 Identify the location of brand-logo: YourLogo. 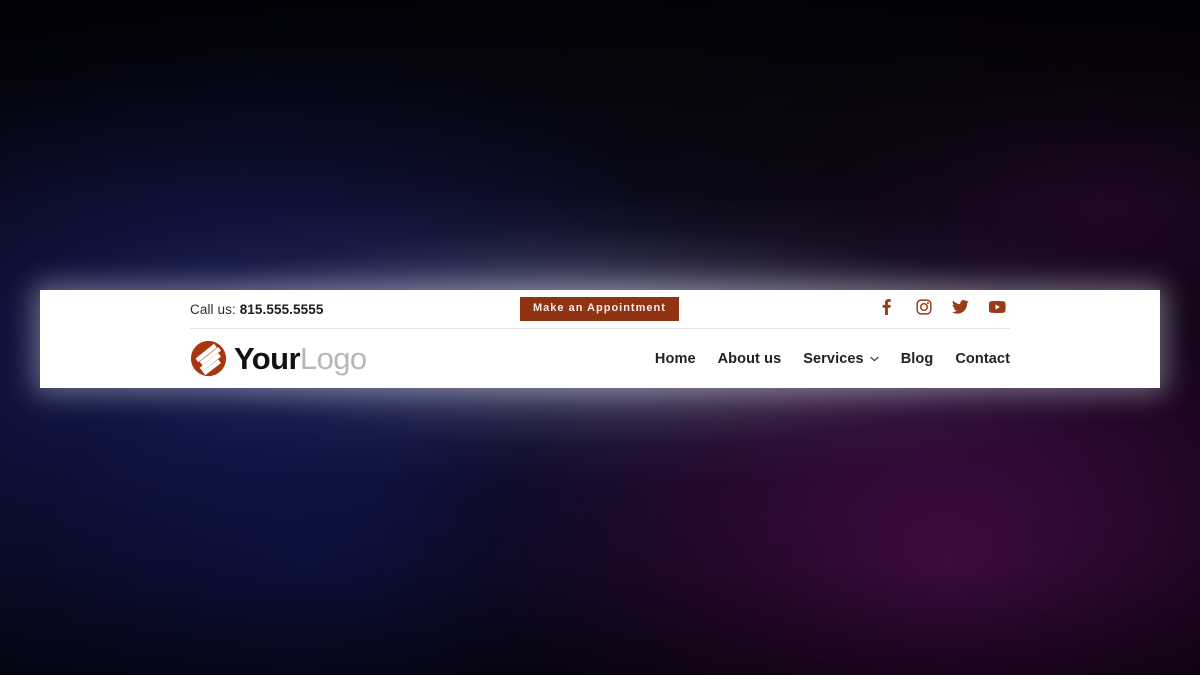
(278, 358).